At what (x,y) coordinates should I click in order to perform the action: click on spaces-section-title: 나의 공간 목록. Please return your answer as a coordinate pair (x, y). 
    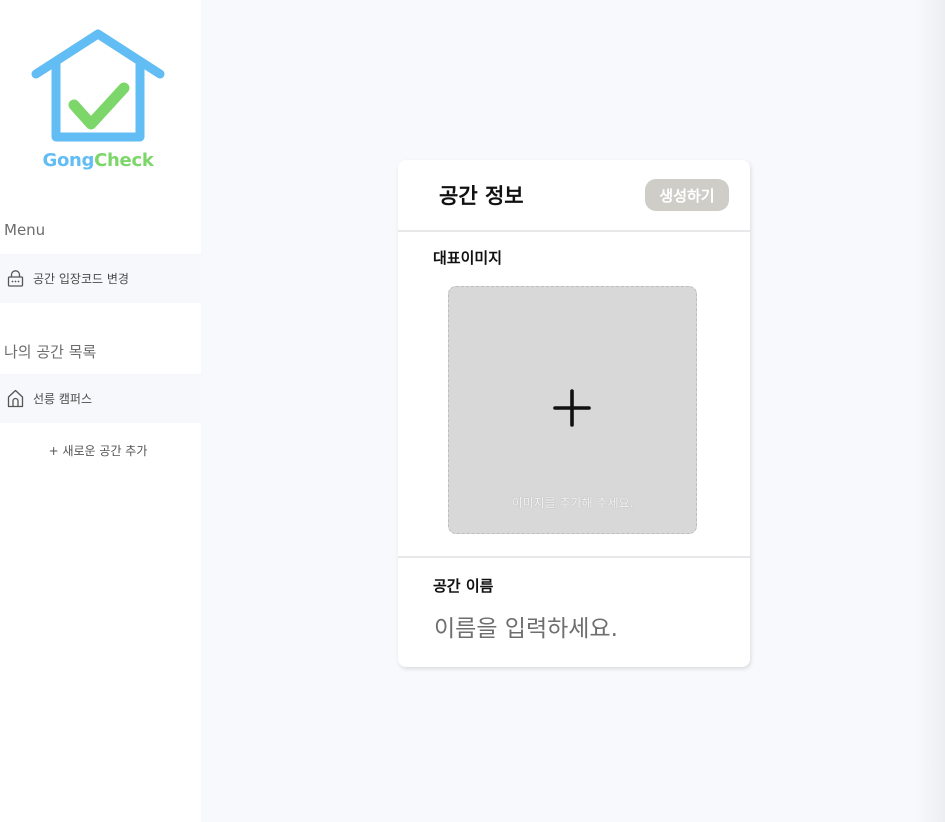
    Looking at the image, I should click on (50, 352).